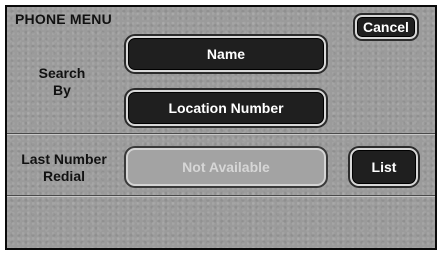 The image size is (444, 257). What do you see at coordinates (62, 81) in the screenshot?
I see `search-by-label: Search By` at bounding box center [62, 81].